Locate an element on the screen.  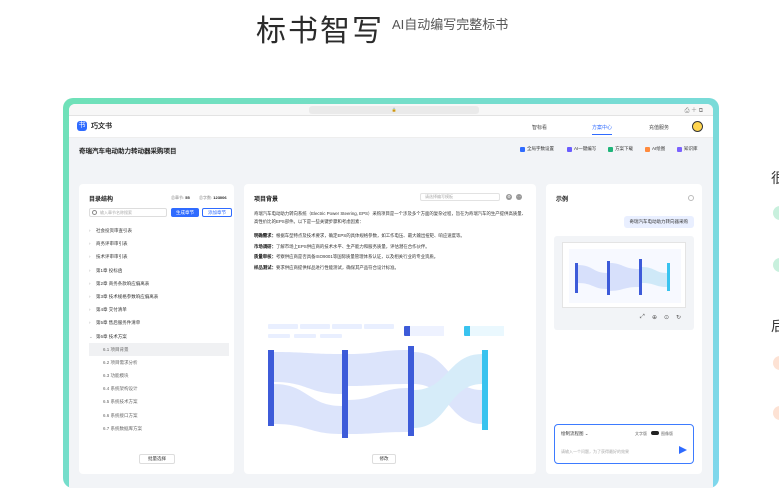
browser-actions: ⎙ ＋ ⧉ is located at coordinates (694, 110).